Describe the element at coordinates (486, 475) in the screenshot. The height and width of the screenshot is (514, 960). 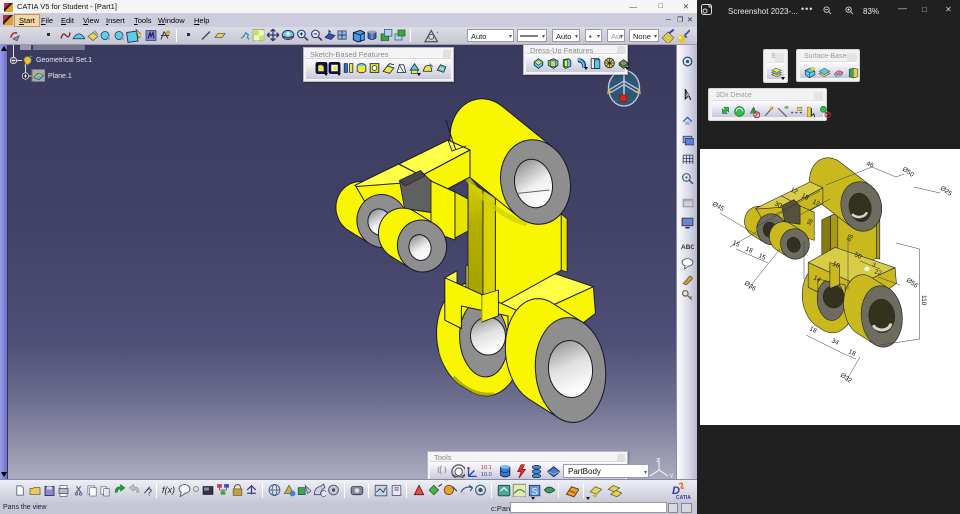
I see `svg-text: 10.0` at that location.